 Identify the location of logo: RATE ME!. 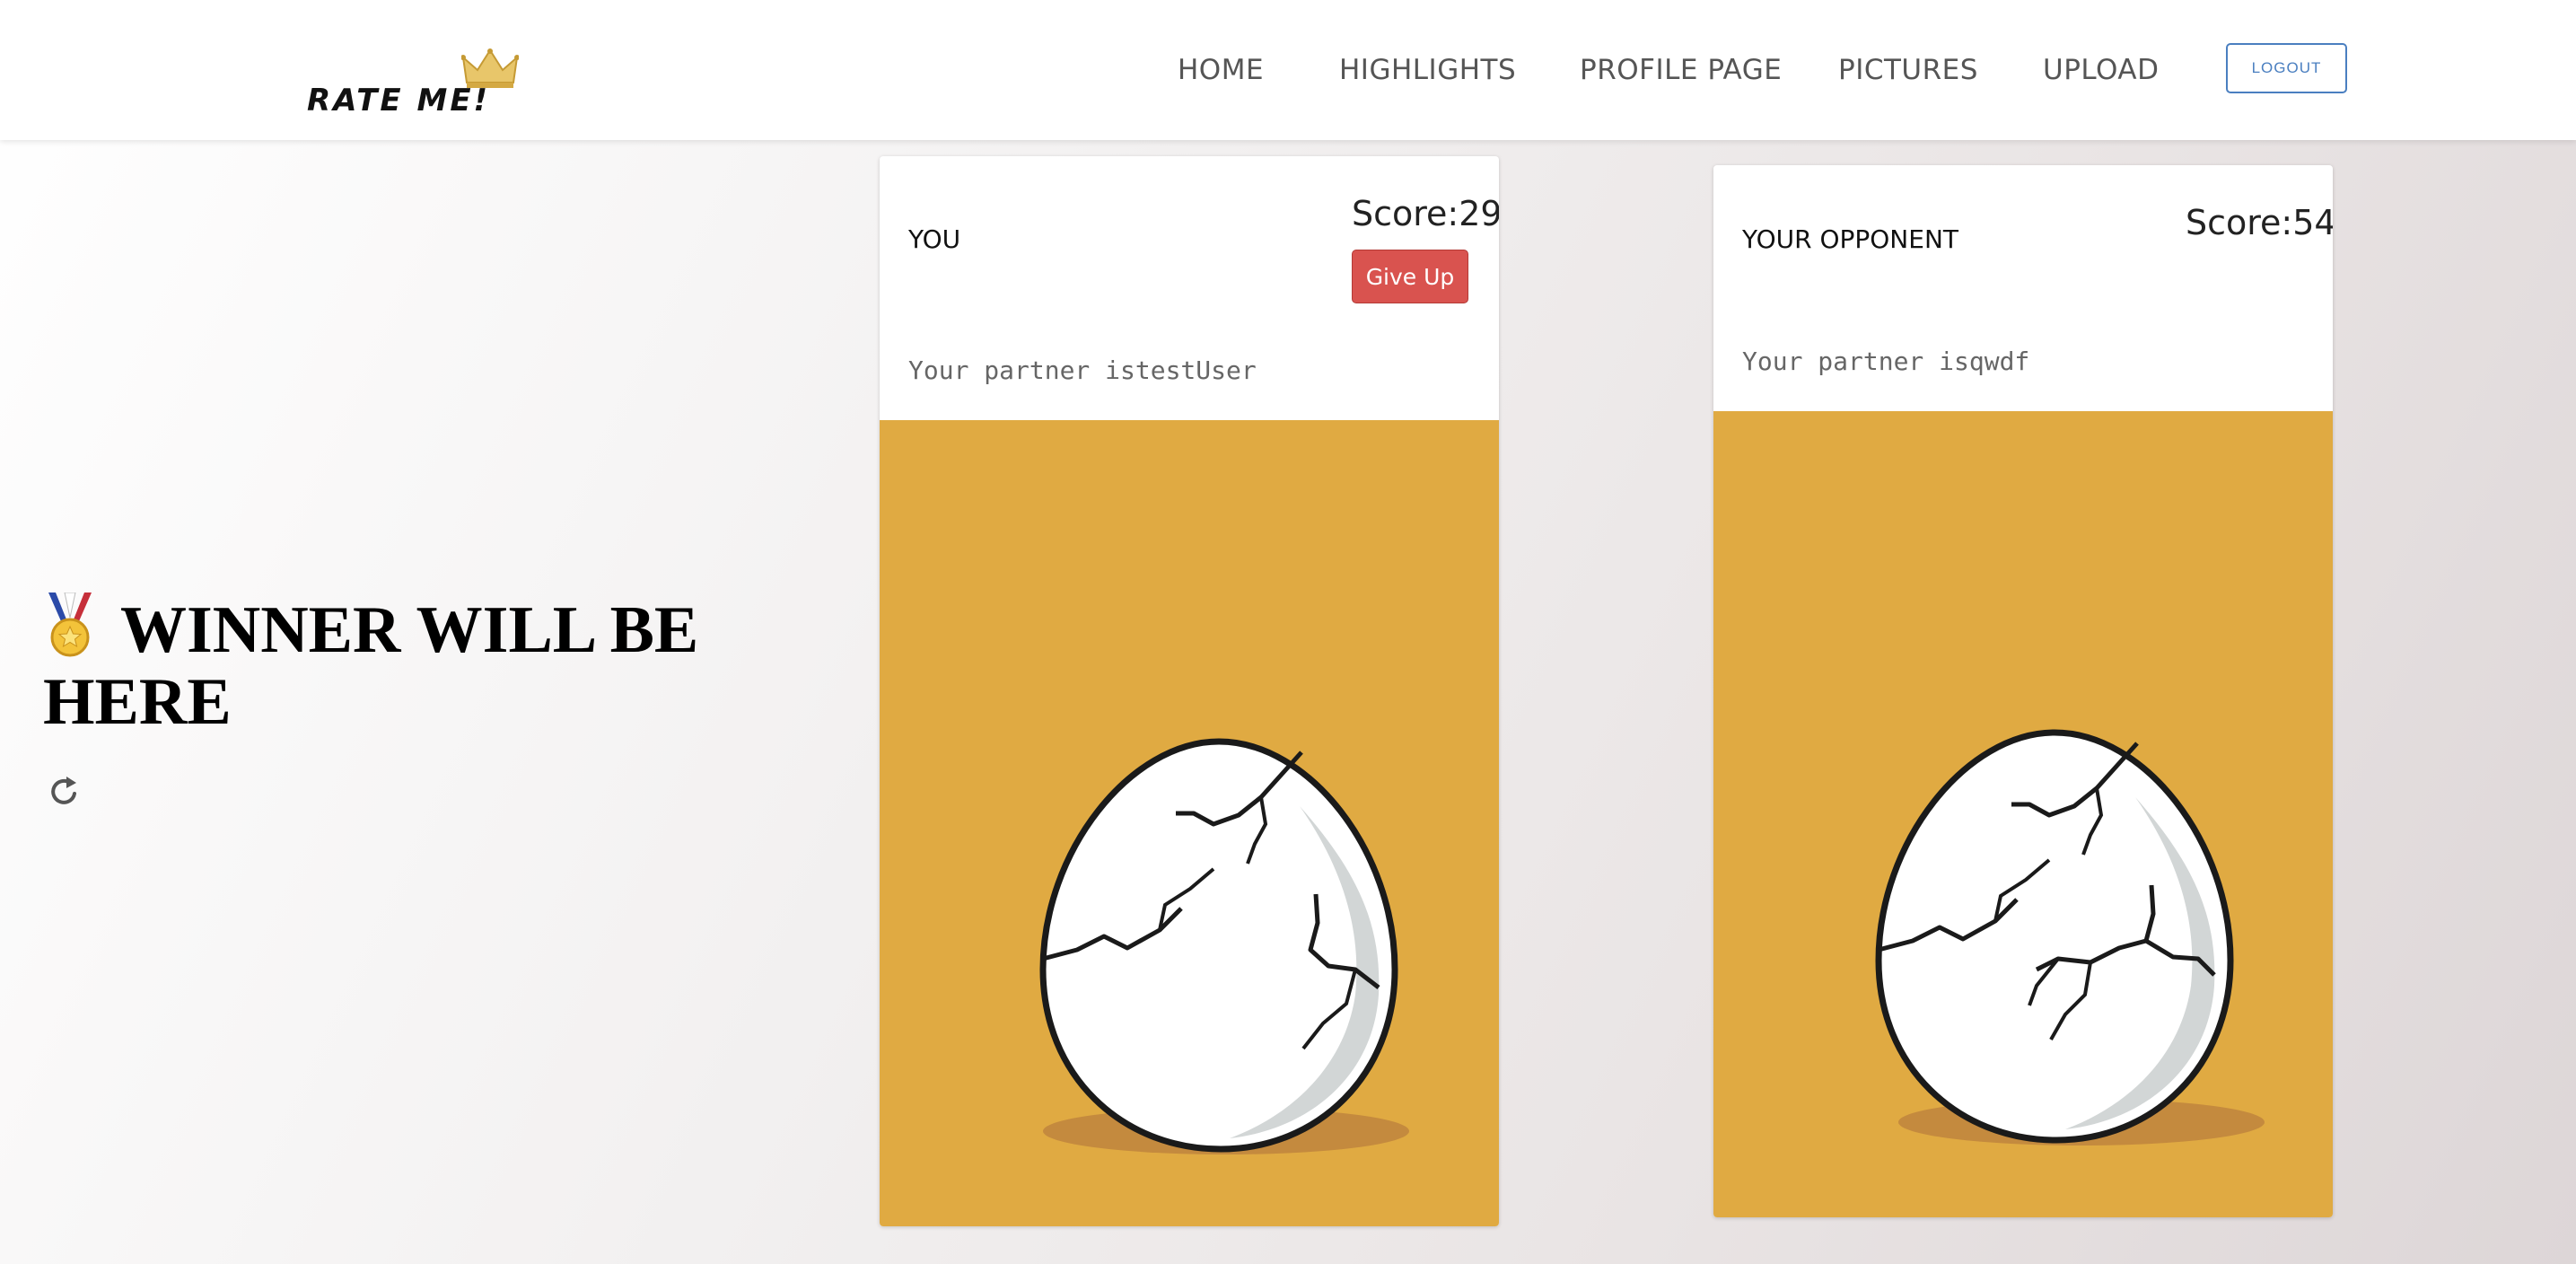
(414, 84).